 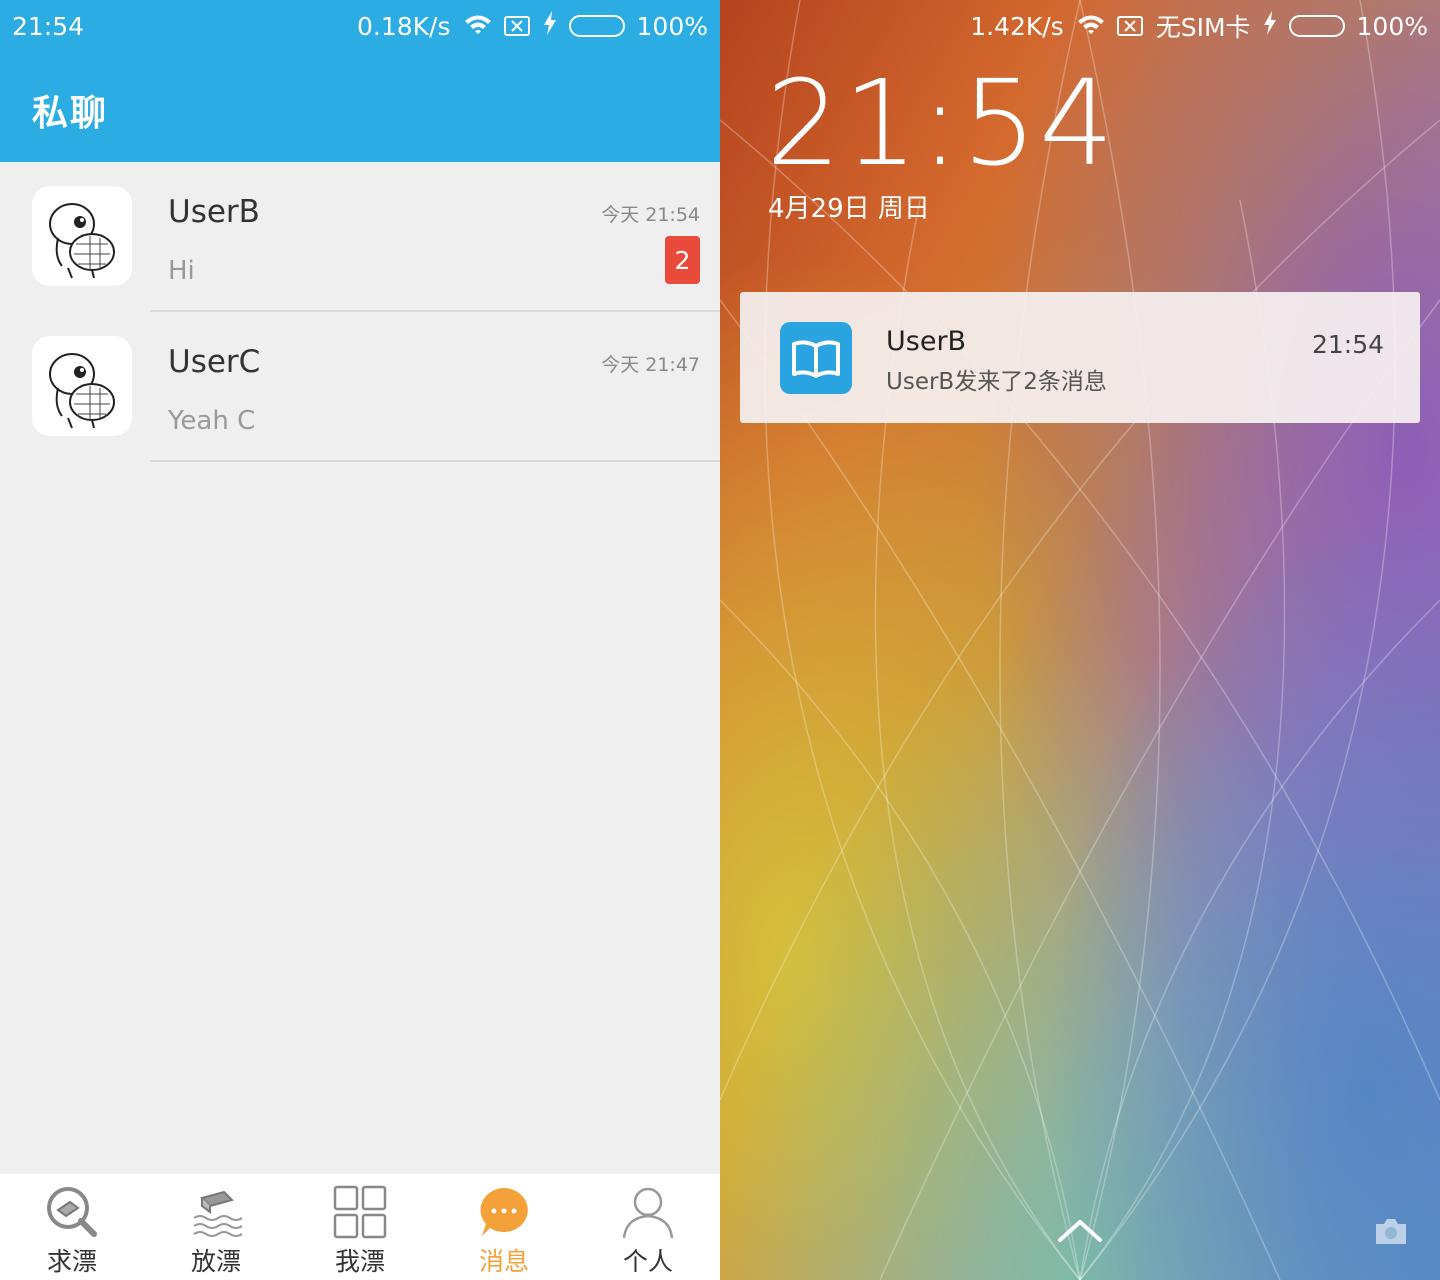 What do you see at coordinates (503, 1261) in the screenshot?
I see `tab-label: 消息` at bounding box center [503, 1261].